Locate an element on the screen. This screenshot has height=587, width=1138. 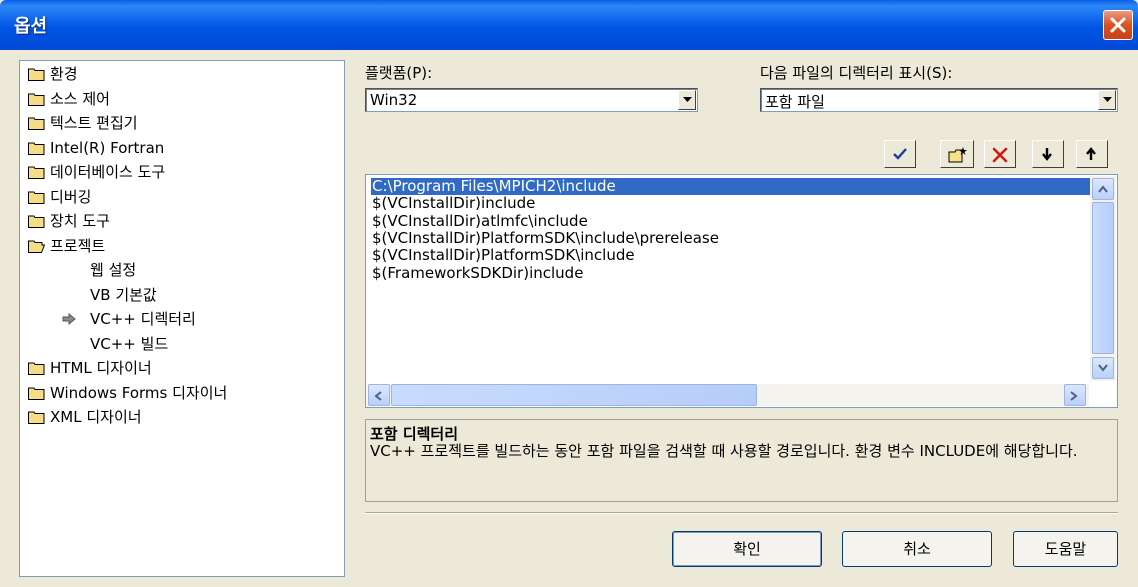
delete-button is located at coordinates (1000, 154).